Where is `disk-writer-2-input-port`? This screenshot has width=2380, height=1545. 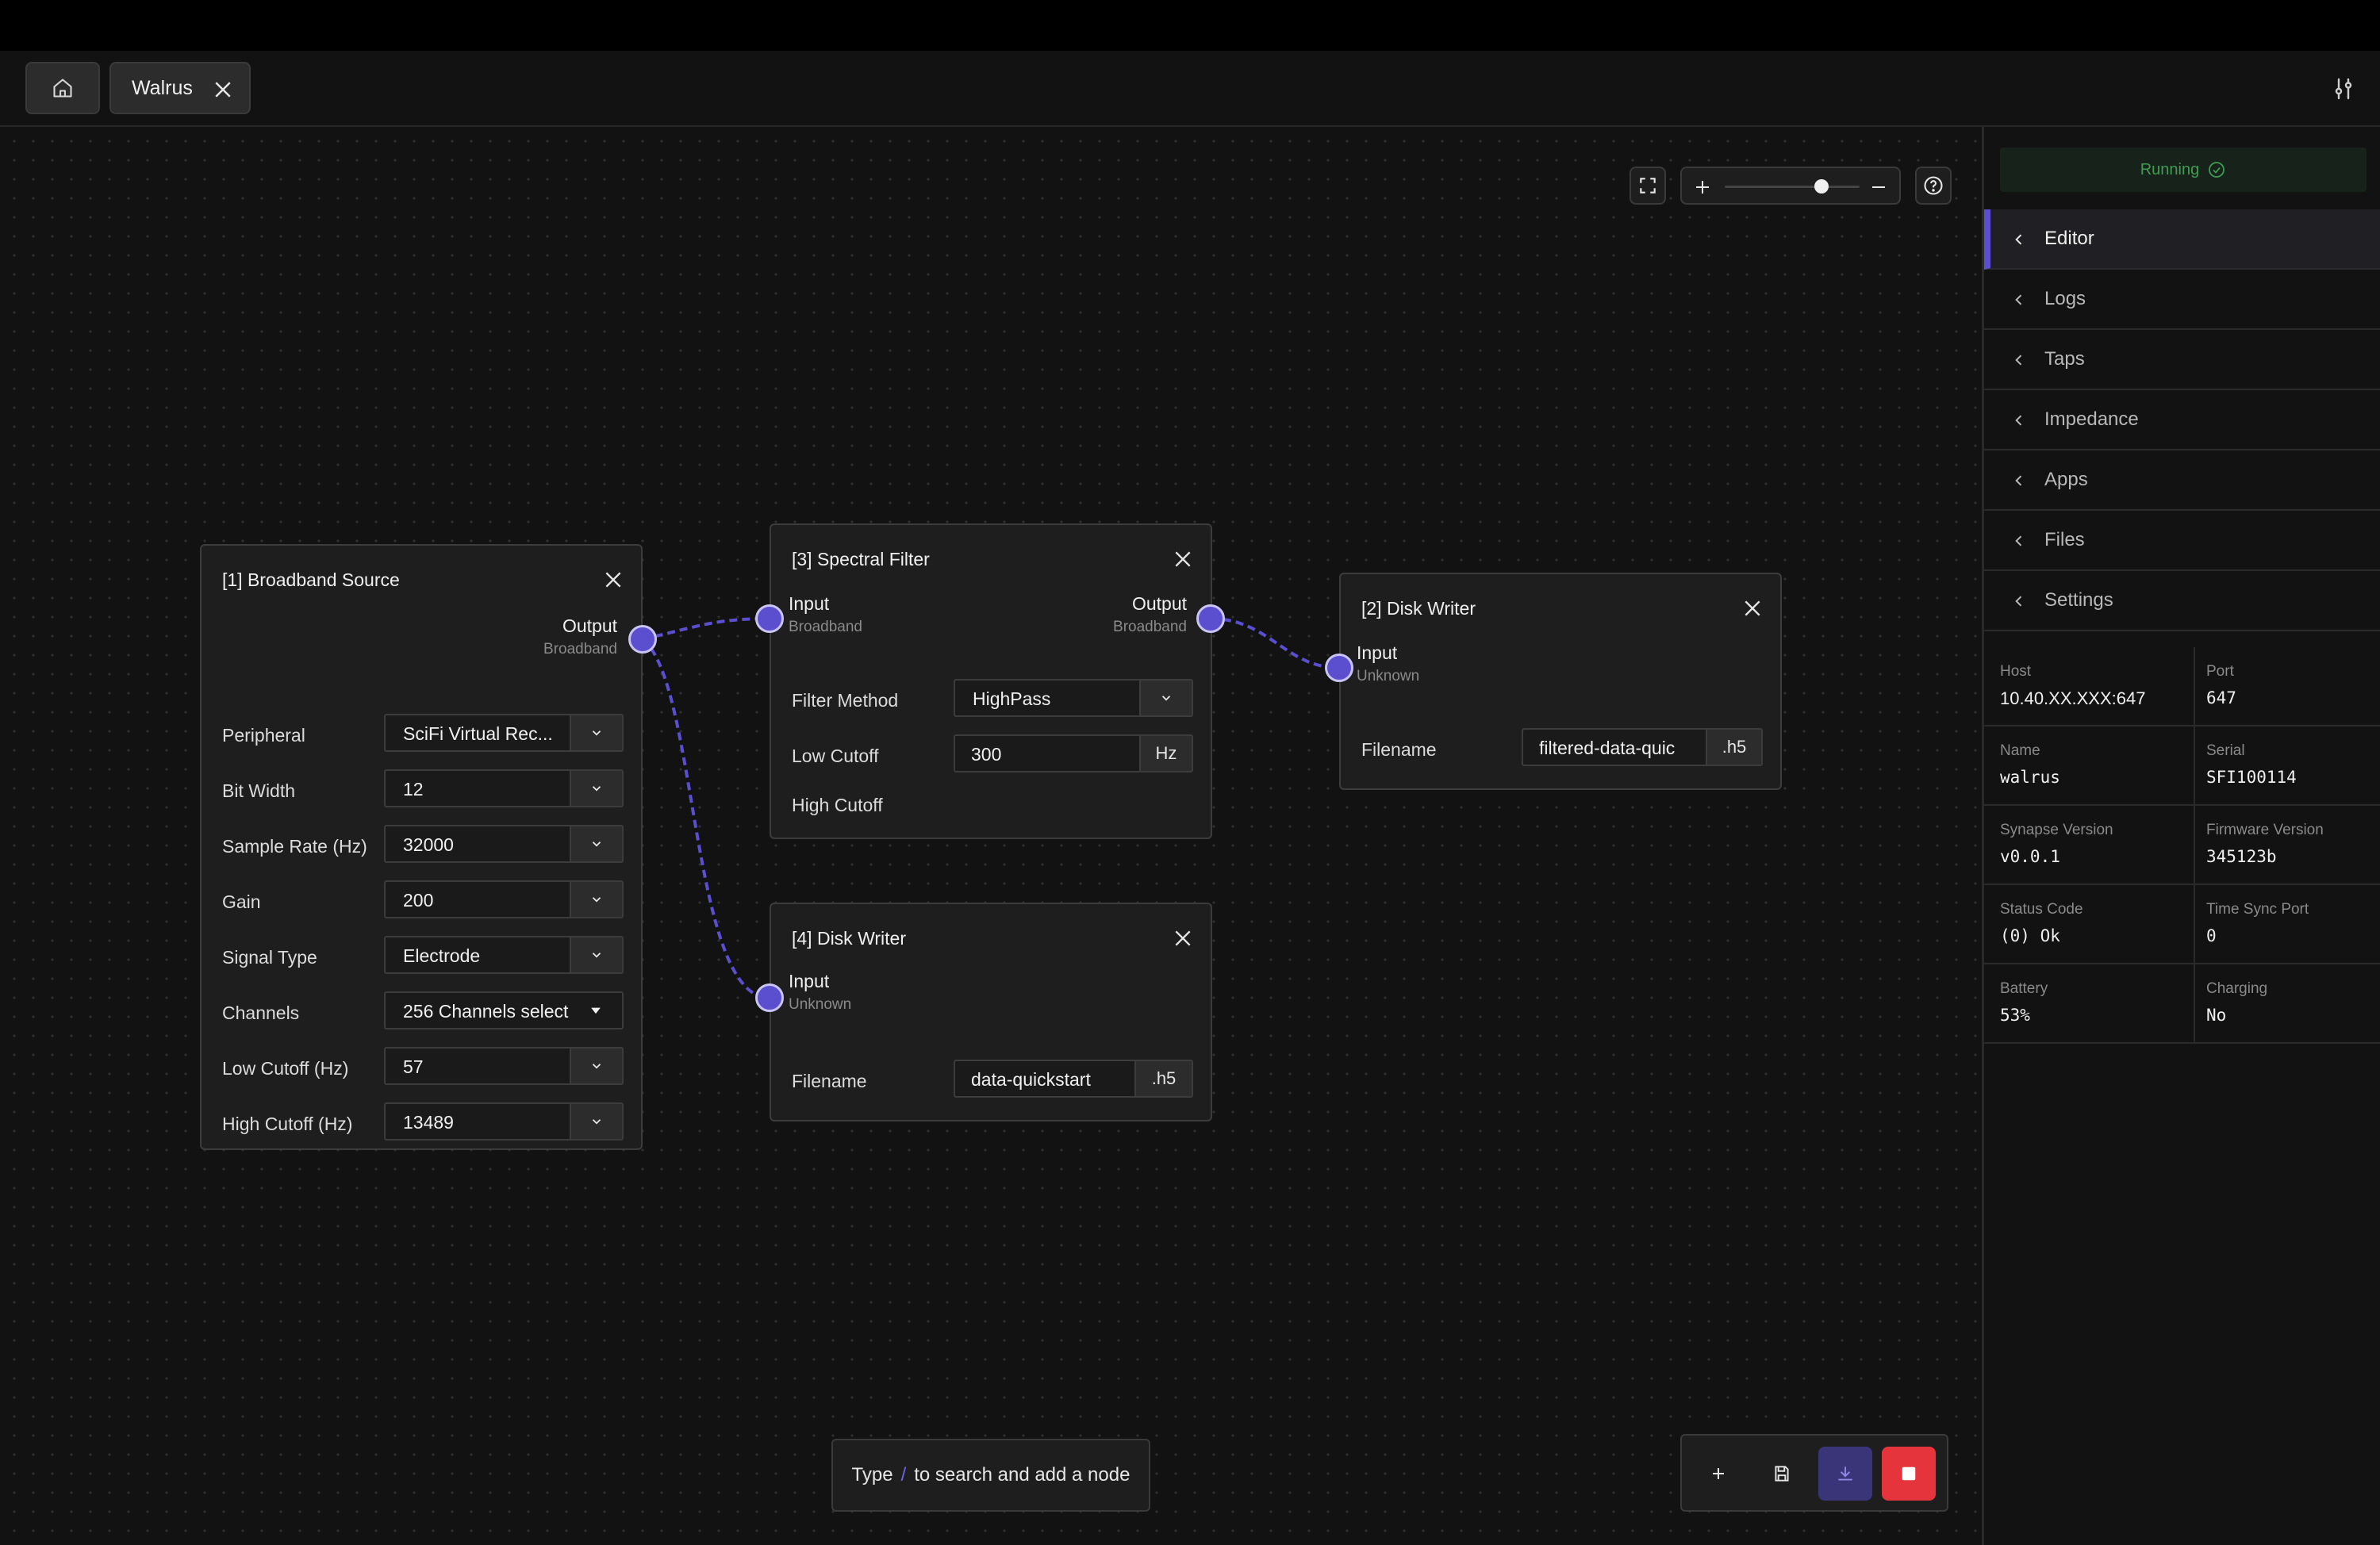
disk-writer-2-input-port is located at coordinates (1339, 668).